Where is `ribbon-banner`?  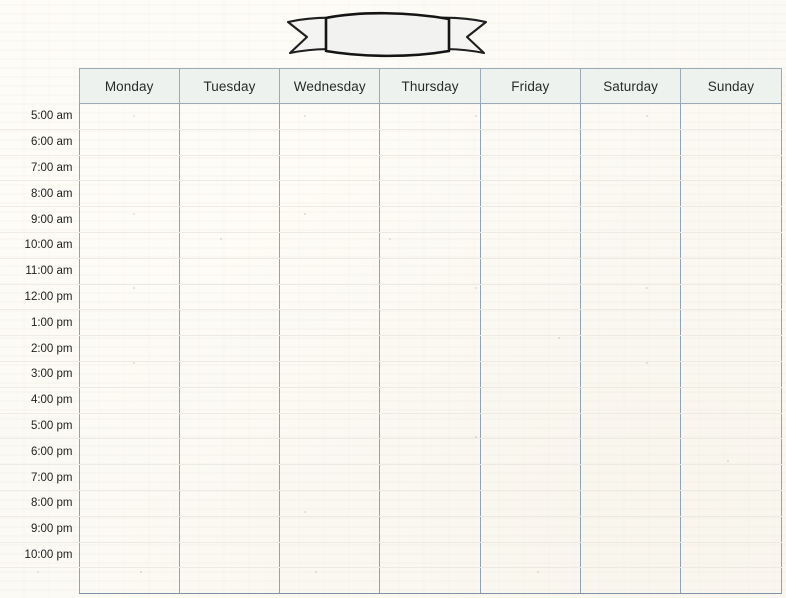 ribbon-banner is located at coordinates (387, 34).